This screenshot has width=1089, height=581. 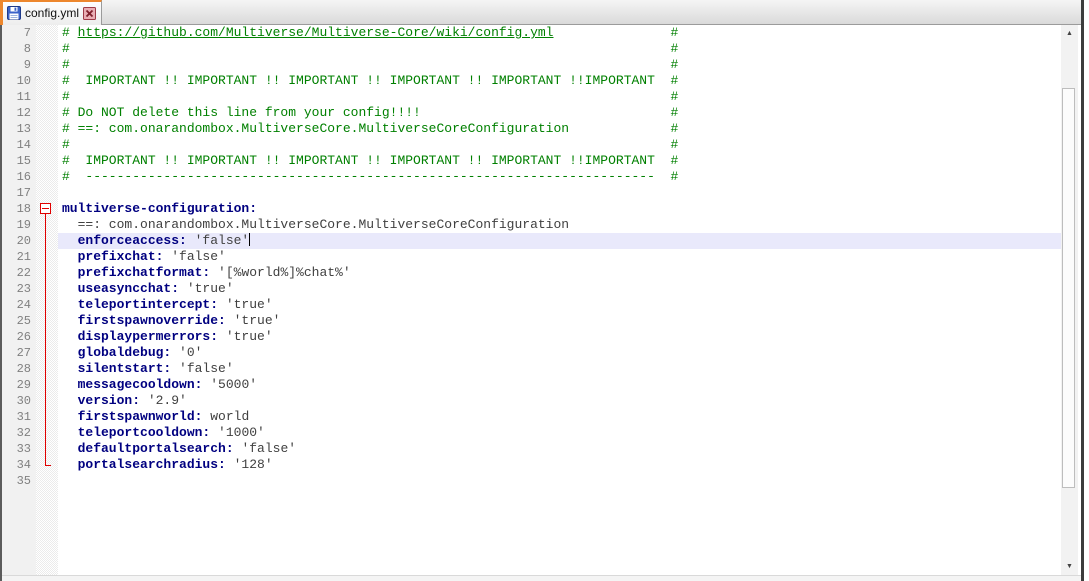 I want to click on line-number: 16, so click(x=23, y=177).